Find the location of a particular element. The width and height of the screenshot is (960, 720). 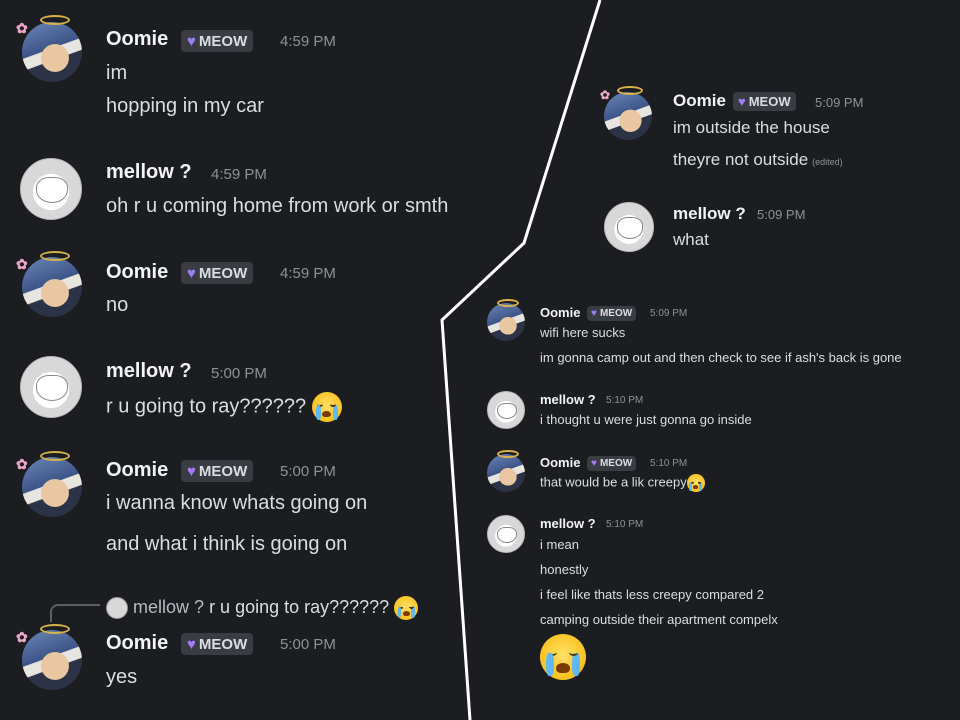

message-line: im is located at coordinates (117, 73).